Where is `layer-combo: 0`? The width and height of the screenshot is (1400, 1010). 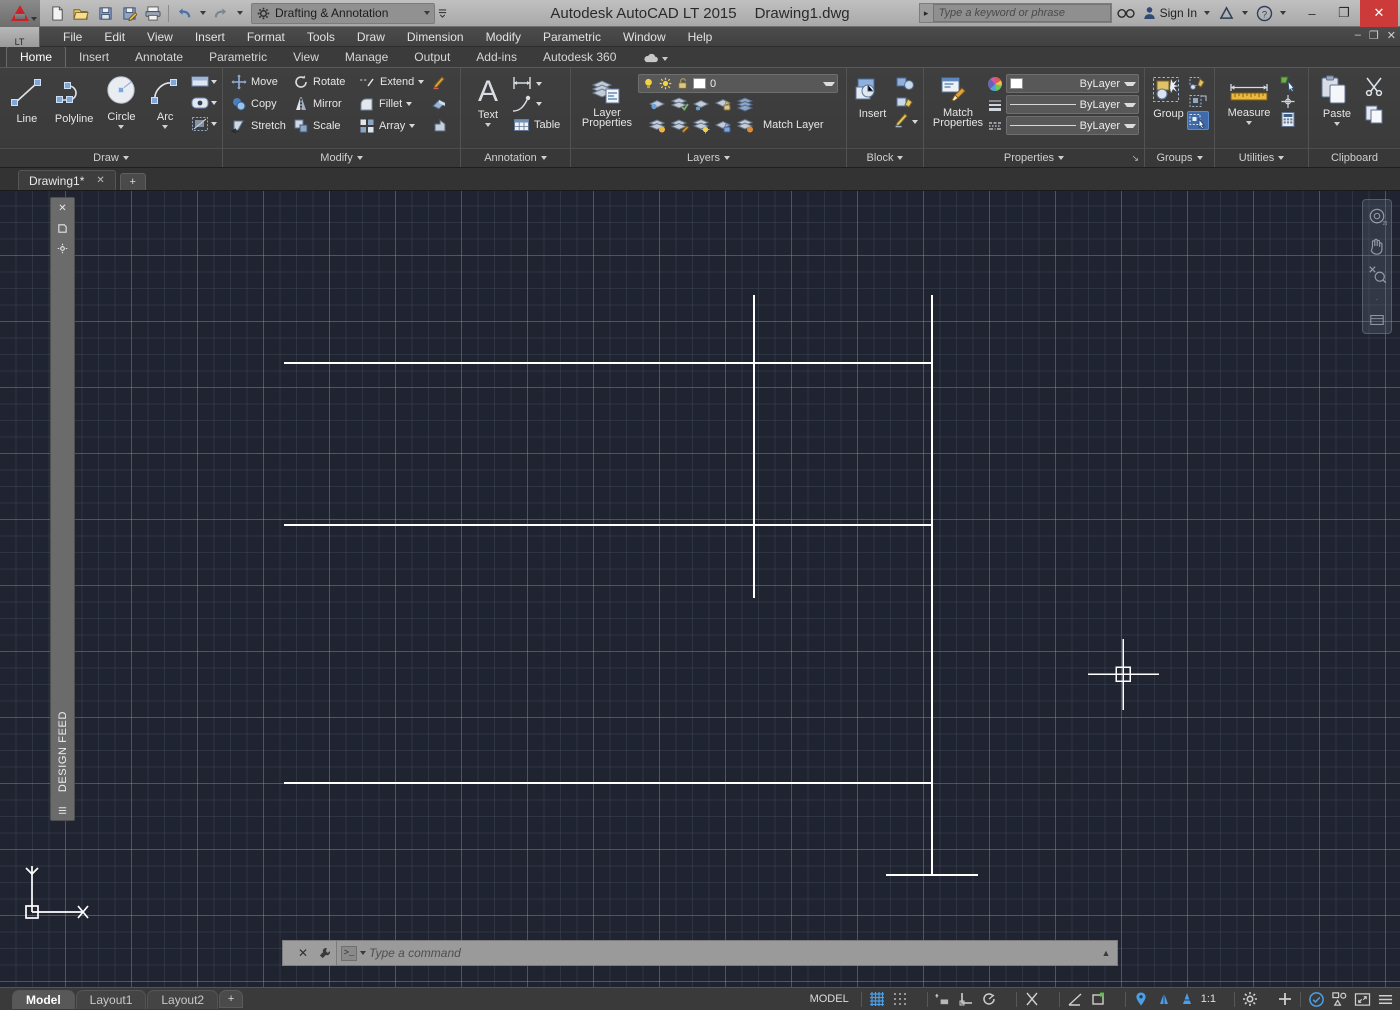
layer-combo: 0 is located at coordinates (738, 83).